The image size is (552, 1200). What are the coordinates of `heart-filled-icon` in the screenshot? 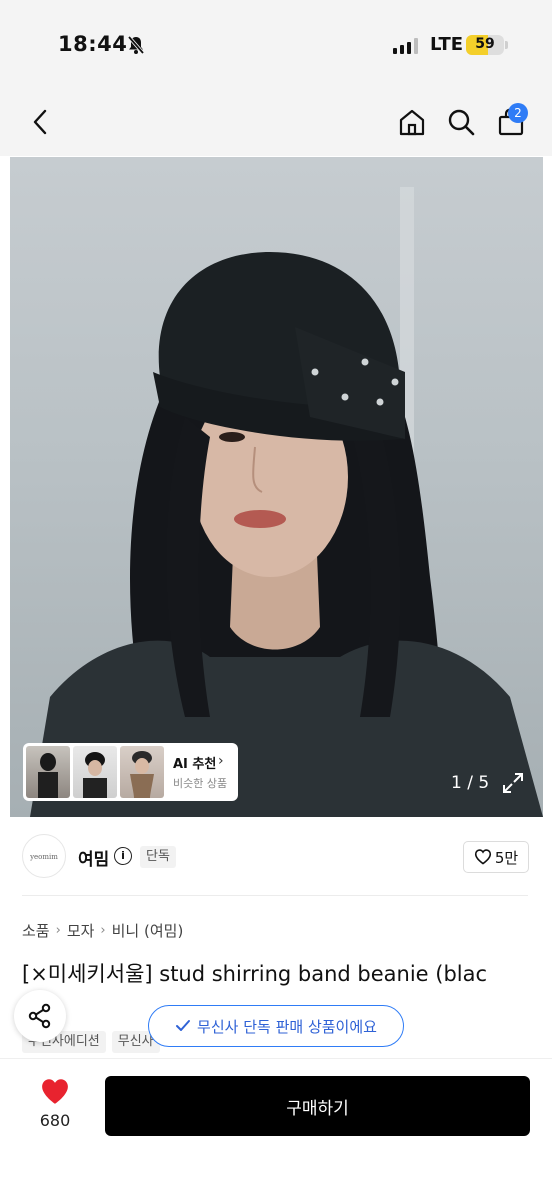 It's located at (55, 1091).